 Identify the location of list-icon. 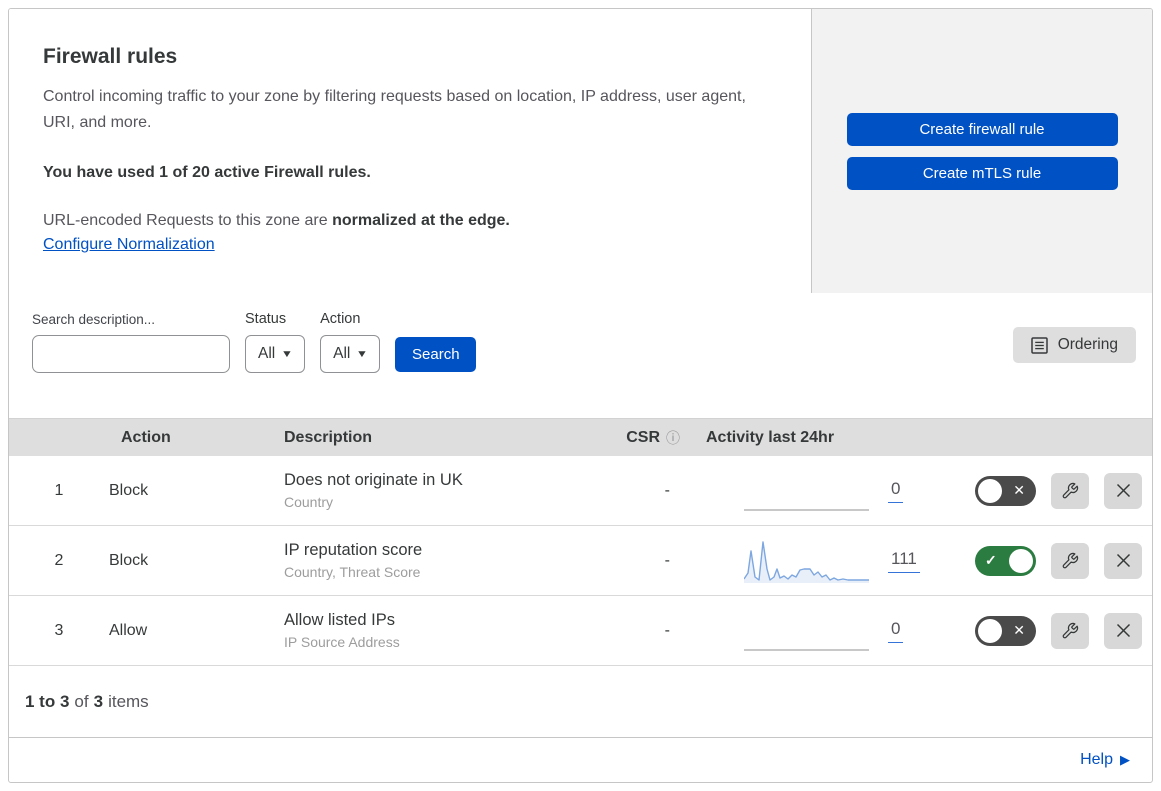
(1039, 345).